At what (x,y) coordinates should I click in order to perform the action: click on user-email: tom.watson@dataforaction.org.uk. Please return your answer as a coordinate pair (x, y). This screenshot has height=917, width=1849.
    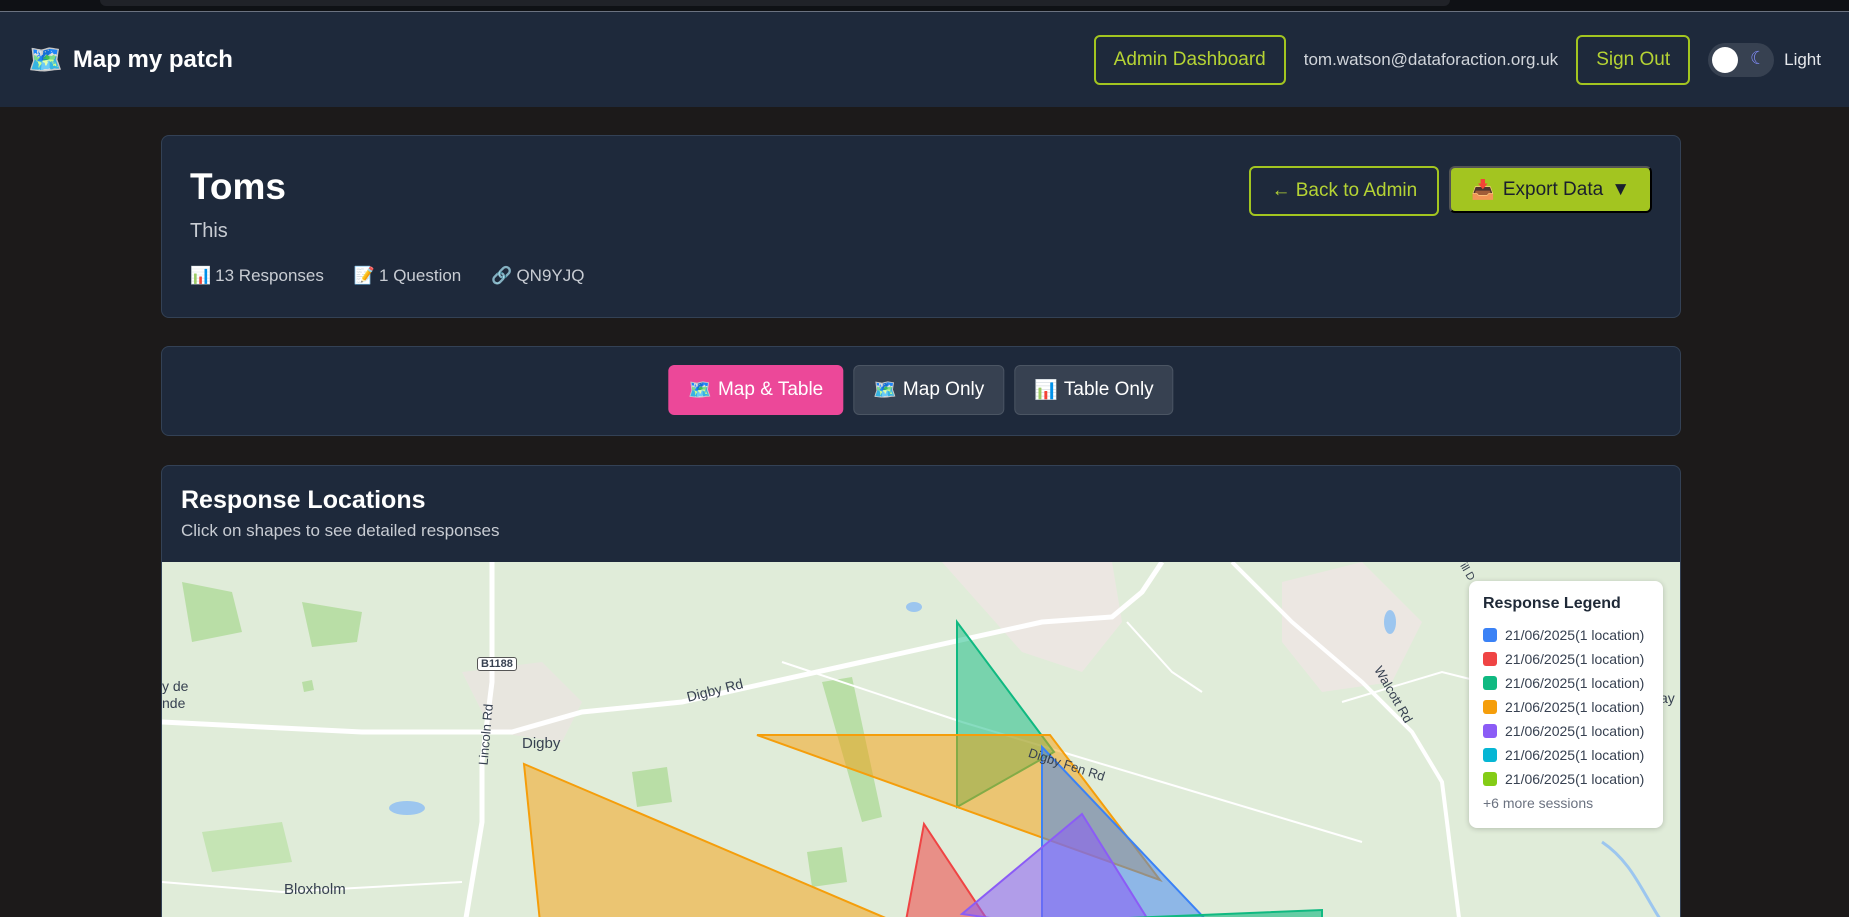
    Looking at the image, I should click on (1431, 59).